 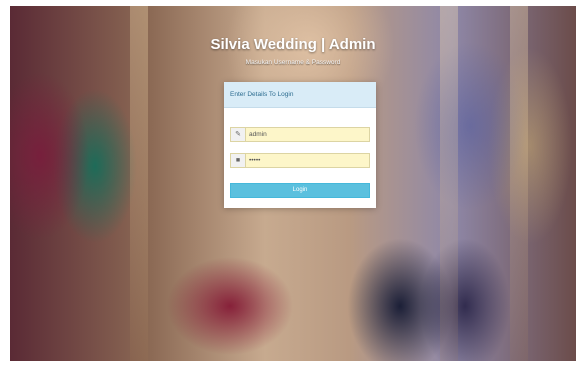 I want to click on username-field: ✎, so click(x=300, y=134).